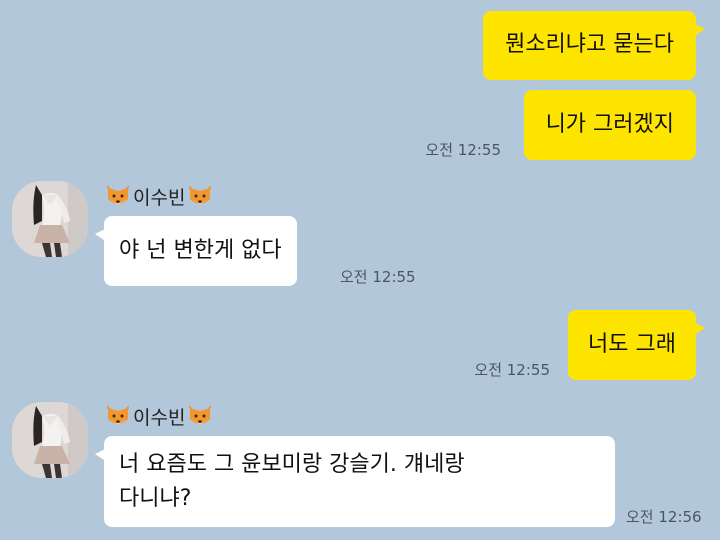 The image size is (720, 540). What do you see at coordinates (292, 464) in the screenshot?
I see `message-text-line: 너 요즘도 그 윤보미랑 강슬기. 걔네랑` at bounding box center [292, 464].